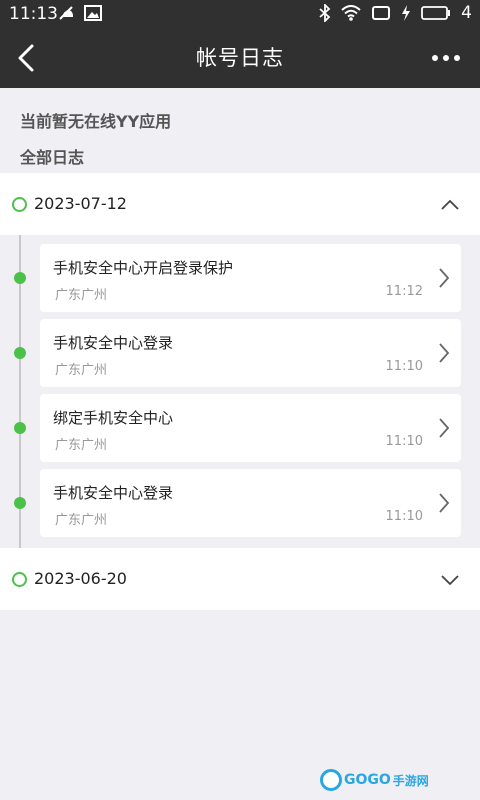 Image resolution: width=480 pixels, height=800 pixels. What do you see at coordinates (367, 780) in the screenshot?
I see `watermark-brand: GOGO` at bounding box center [367, 780].